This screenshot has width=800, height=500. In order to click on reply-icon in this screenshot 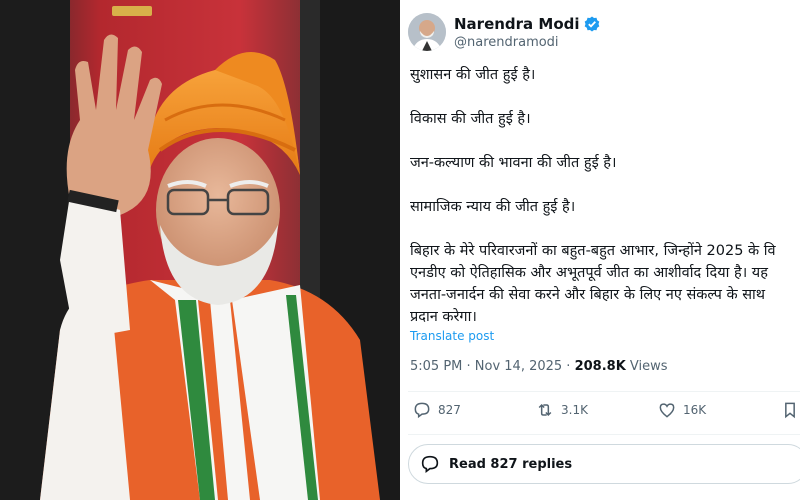, I will do `click(422, 410)`.